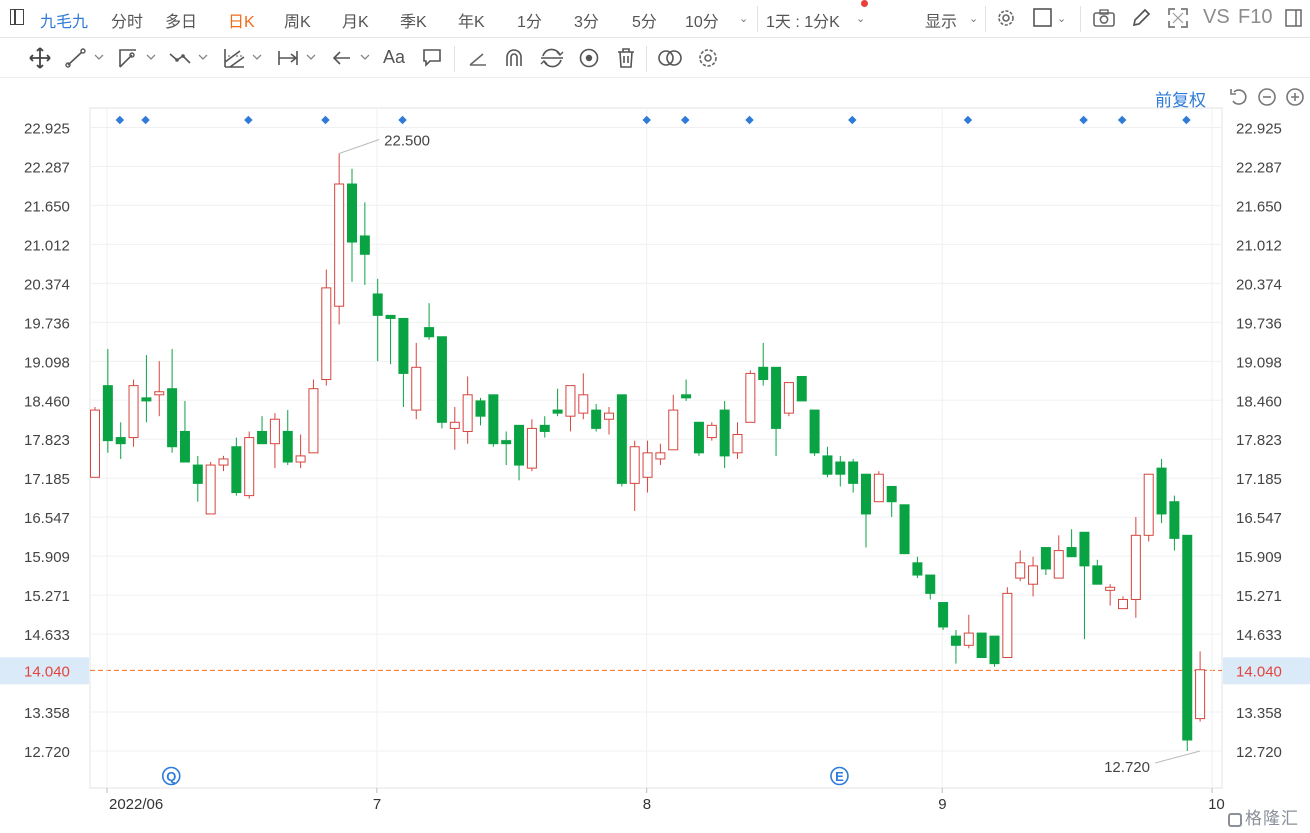 The width and height of the screenshot is (1310, 833). What do you see at coordinates (1294, 20) in the screenshot?
I see `side-panel-icon` at bounding box center [1294, 20].